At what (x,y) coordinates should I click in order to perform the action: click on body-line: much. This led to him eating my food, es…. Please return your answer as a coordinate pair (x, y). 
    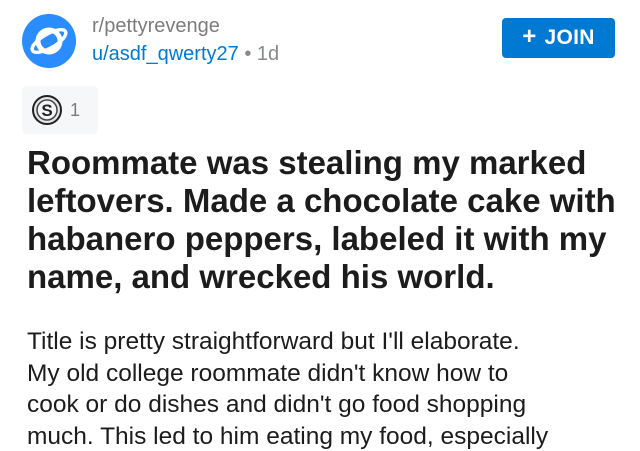
    Looking at the image, I should click on (288, 436).